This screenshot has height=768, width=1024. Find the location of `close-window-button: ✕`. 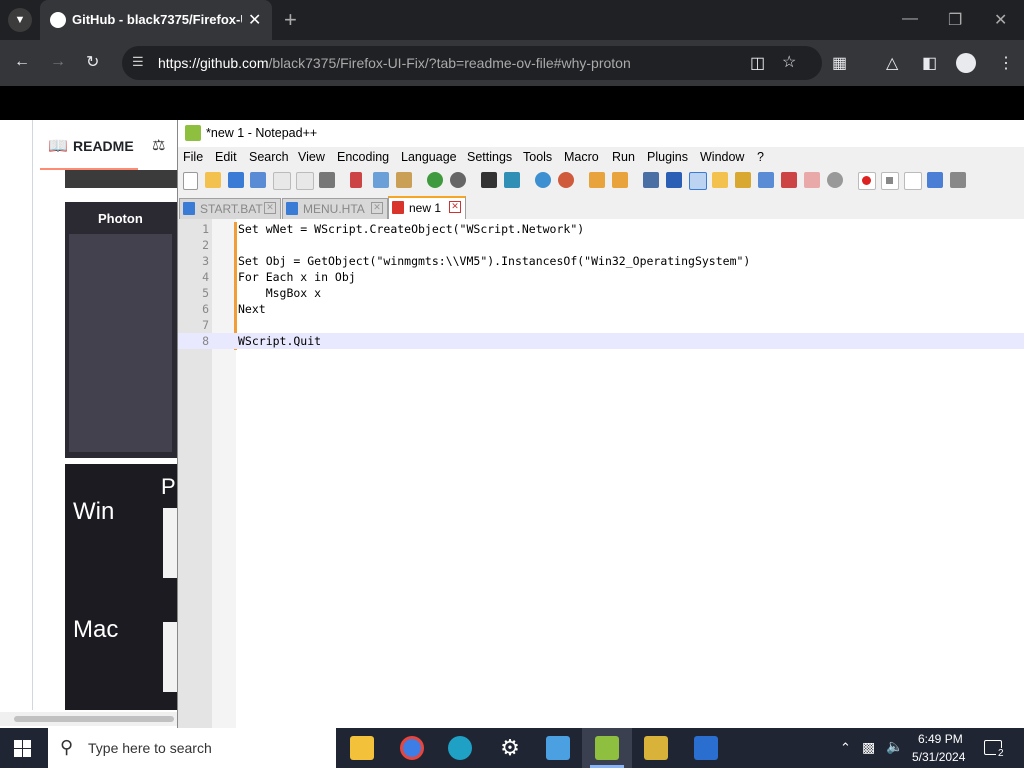

close-window-button: ✕ is located at coordinates (1000, 20).